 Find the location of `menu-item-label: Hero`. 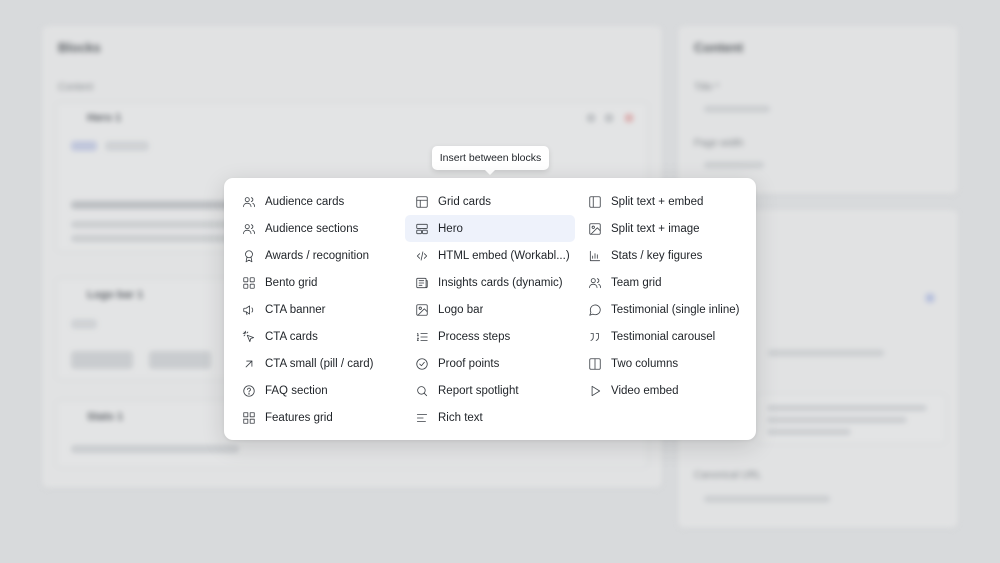

menu-item-label: Hero is located at coordinates (450, 228).